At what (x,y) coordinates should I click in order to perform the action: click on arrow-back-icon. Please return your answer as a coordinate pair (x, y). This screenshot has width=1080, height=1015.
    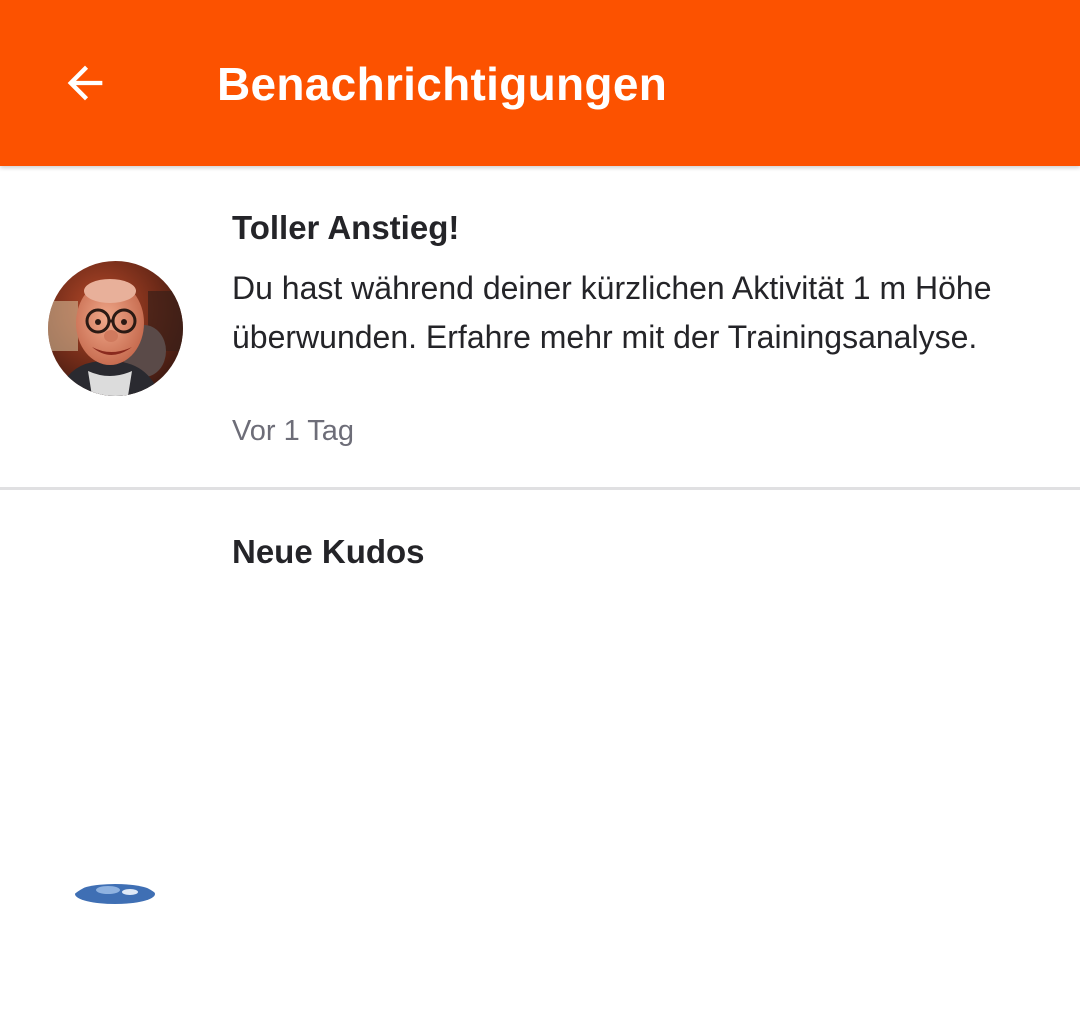
    Looking at the image, I should click on (85, 83).